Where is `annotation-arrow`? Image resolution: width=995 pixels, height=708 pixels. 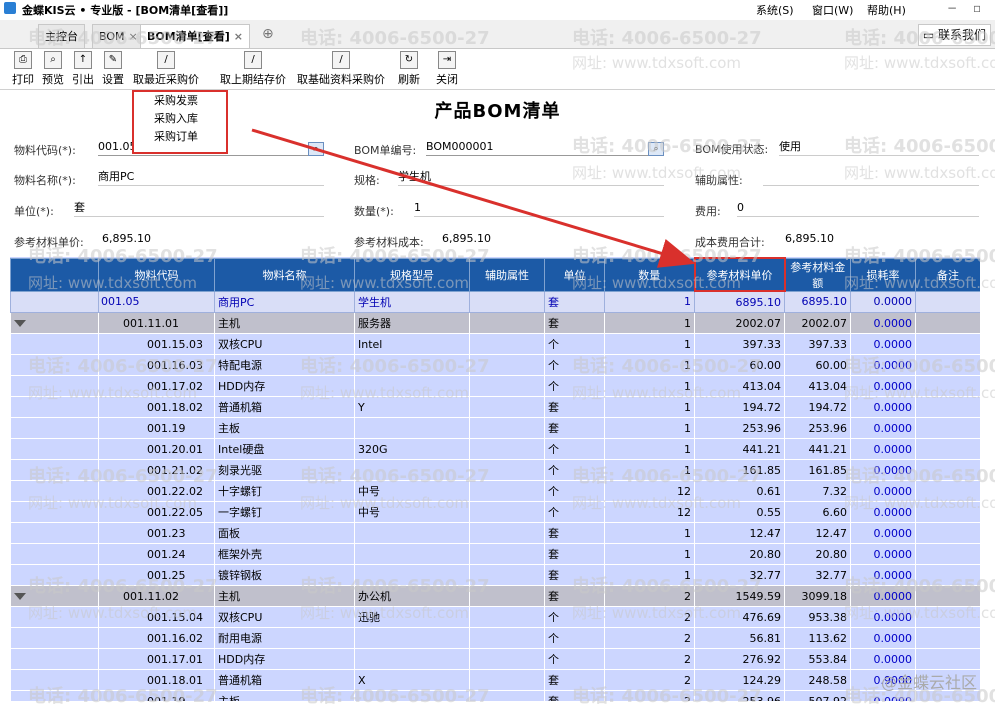 annotation-arrow is located at coordinates (473, 198).